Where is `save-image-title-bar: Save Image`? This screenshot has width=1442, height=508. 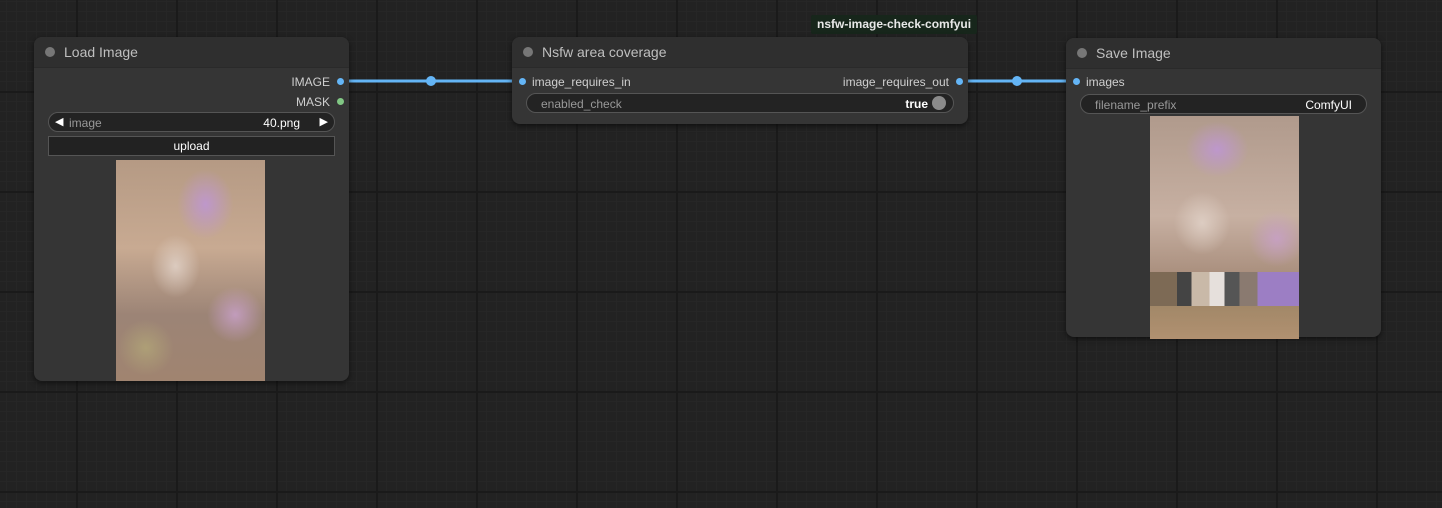
save-image-title-bar: Save Image is located at coordinates (1223, 53).